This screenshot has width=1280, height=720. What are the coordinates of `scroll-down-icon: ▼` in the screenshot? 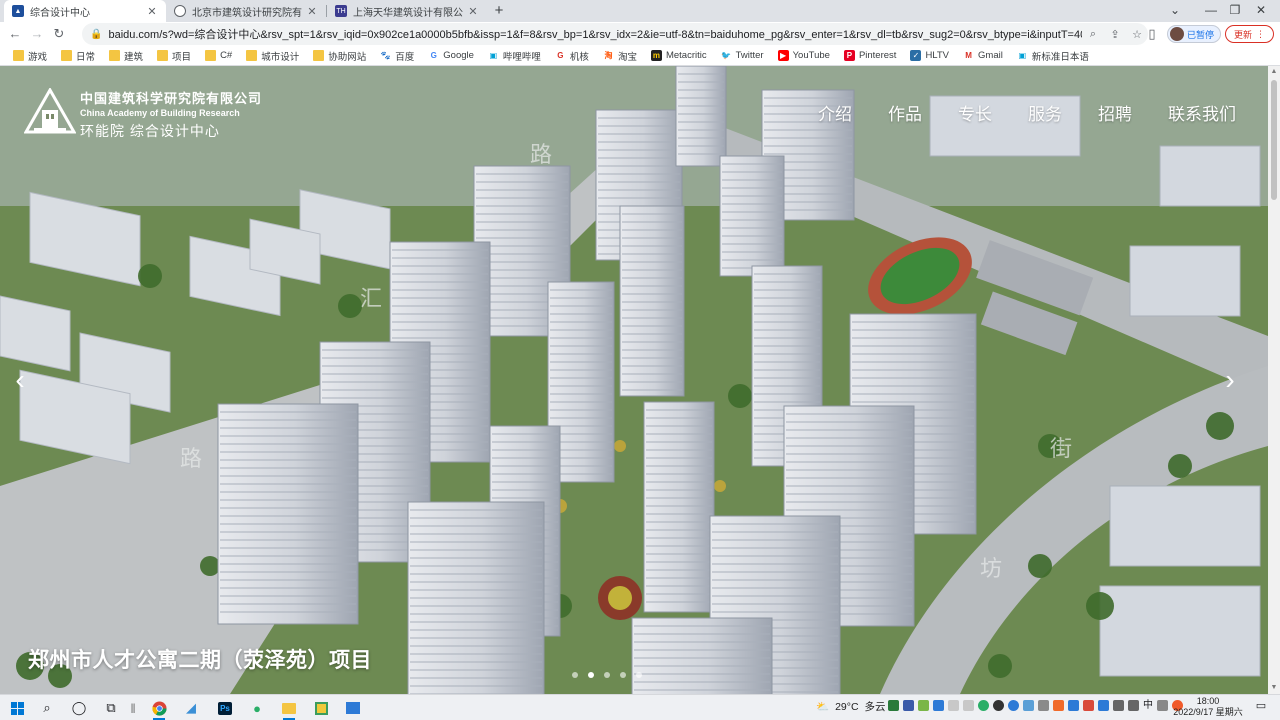 It's located at (1274, 688).